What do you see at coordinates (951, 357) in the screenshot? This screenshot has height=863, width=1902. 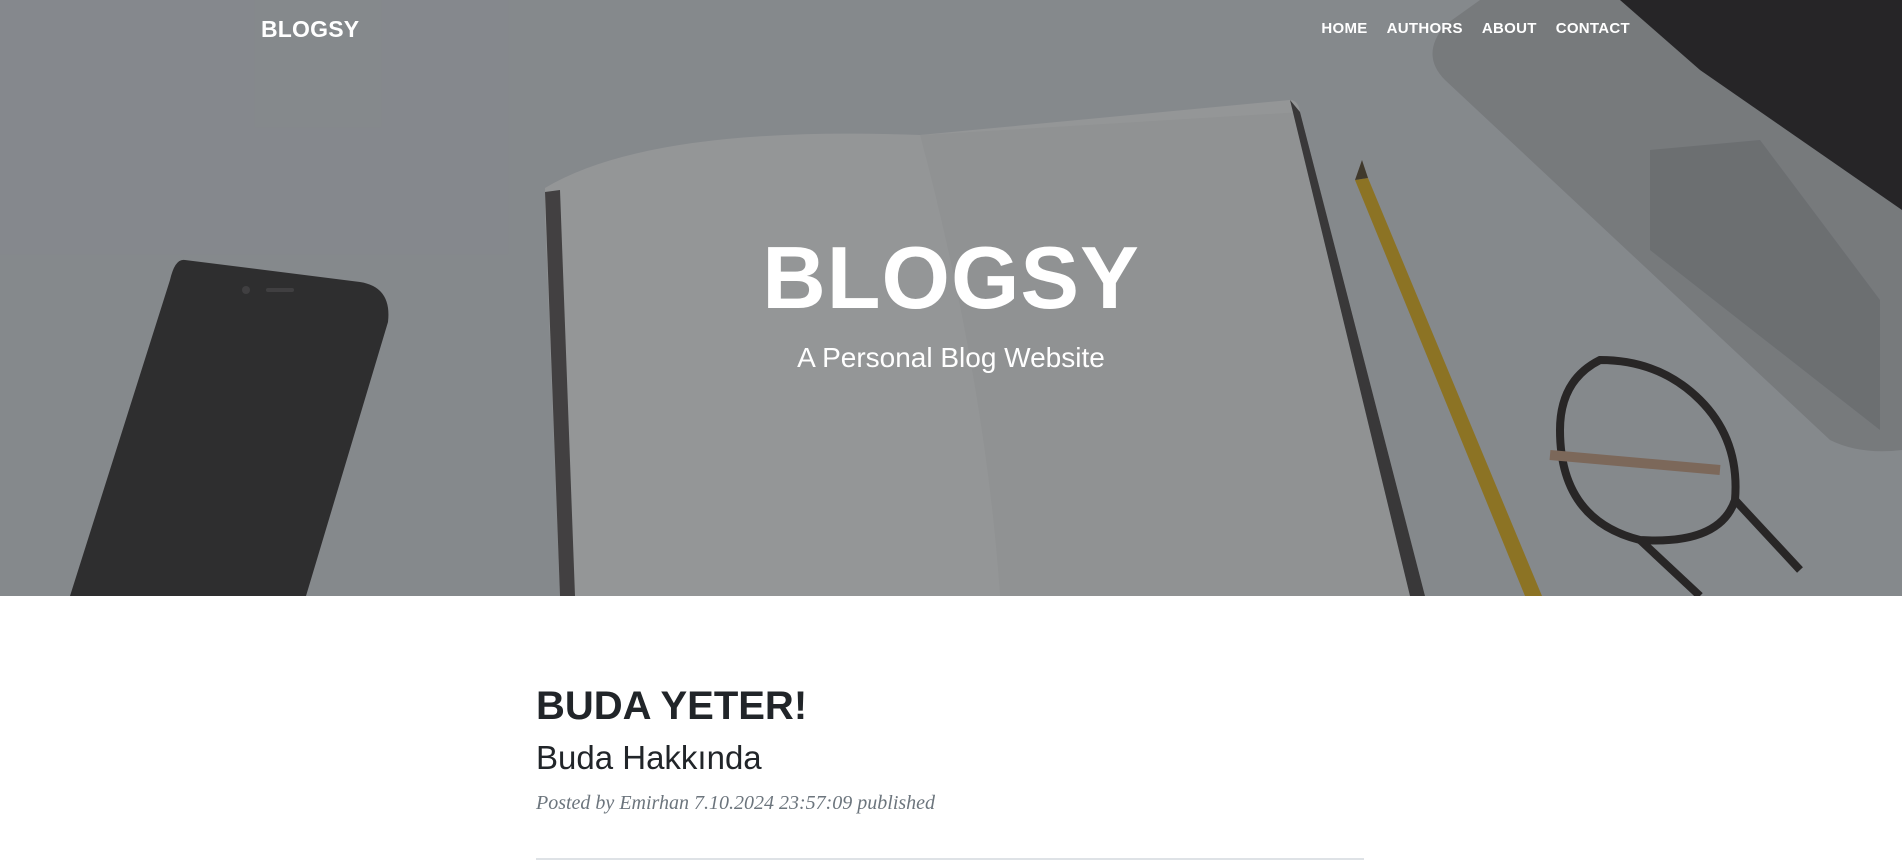 I see `hero-subheading: A Personal Blog Website` at bounding box center [951, 357].